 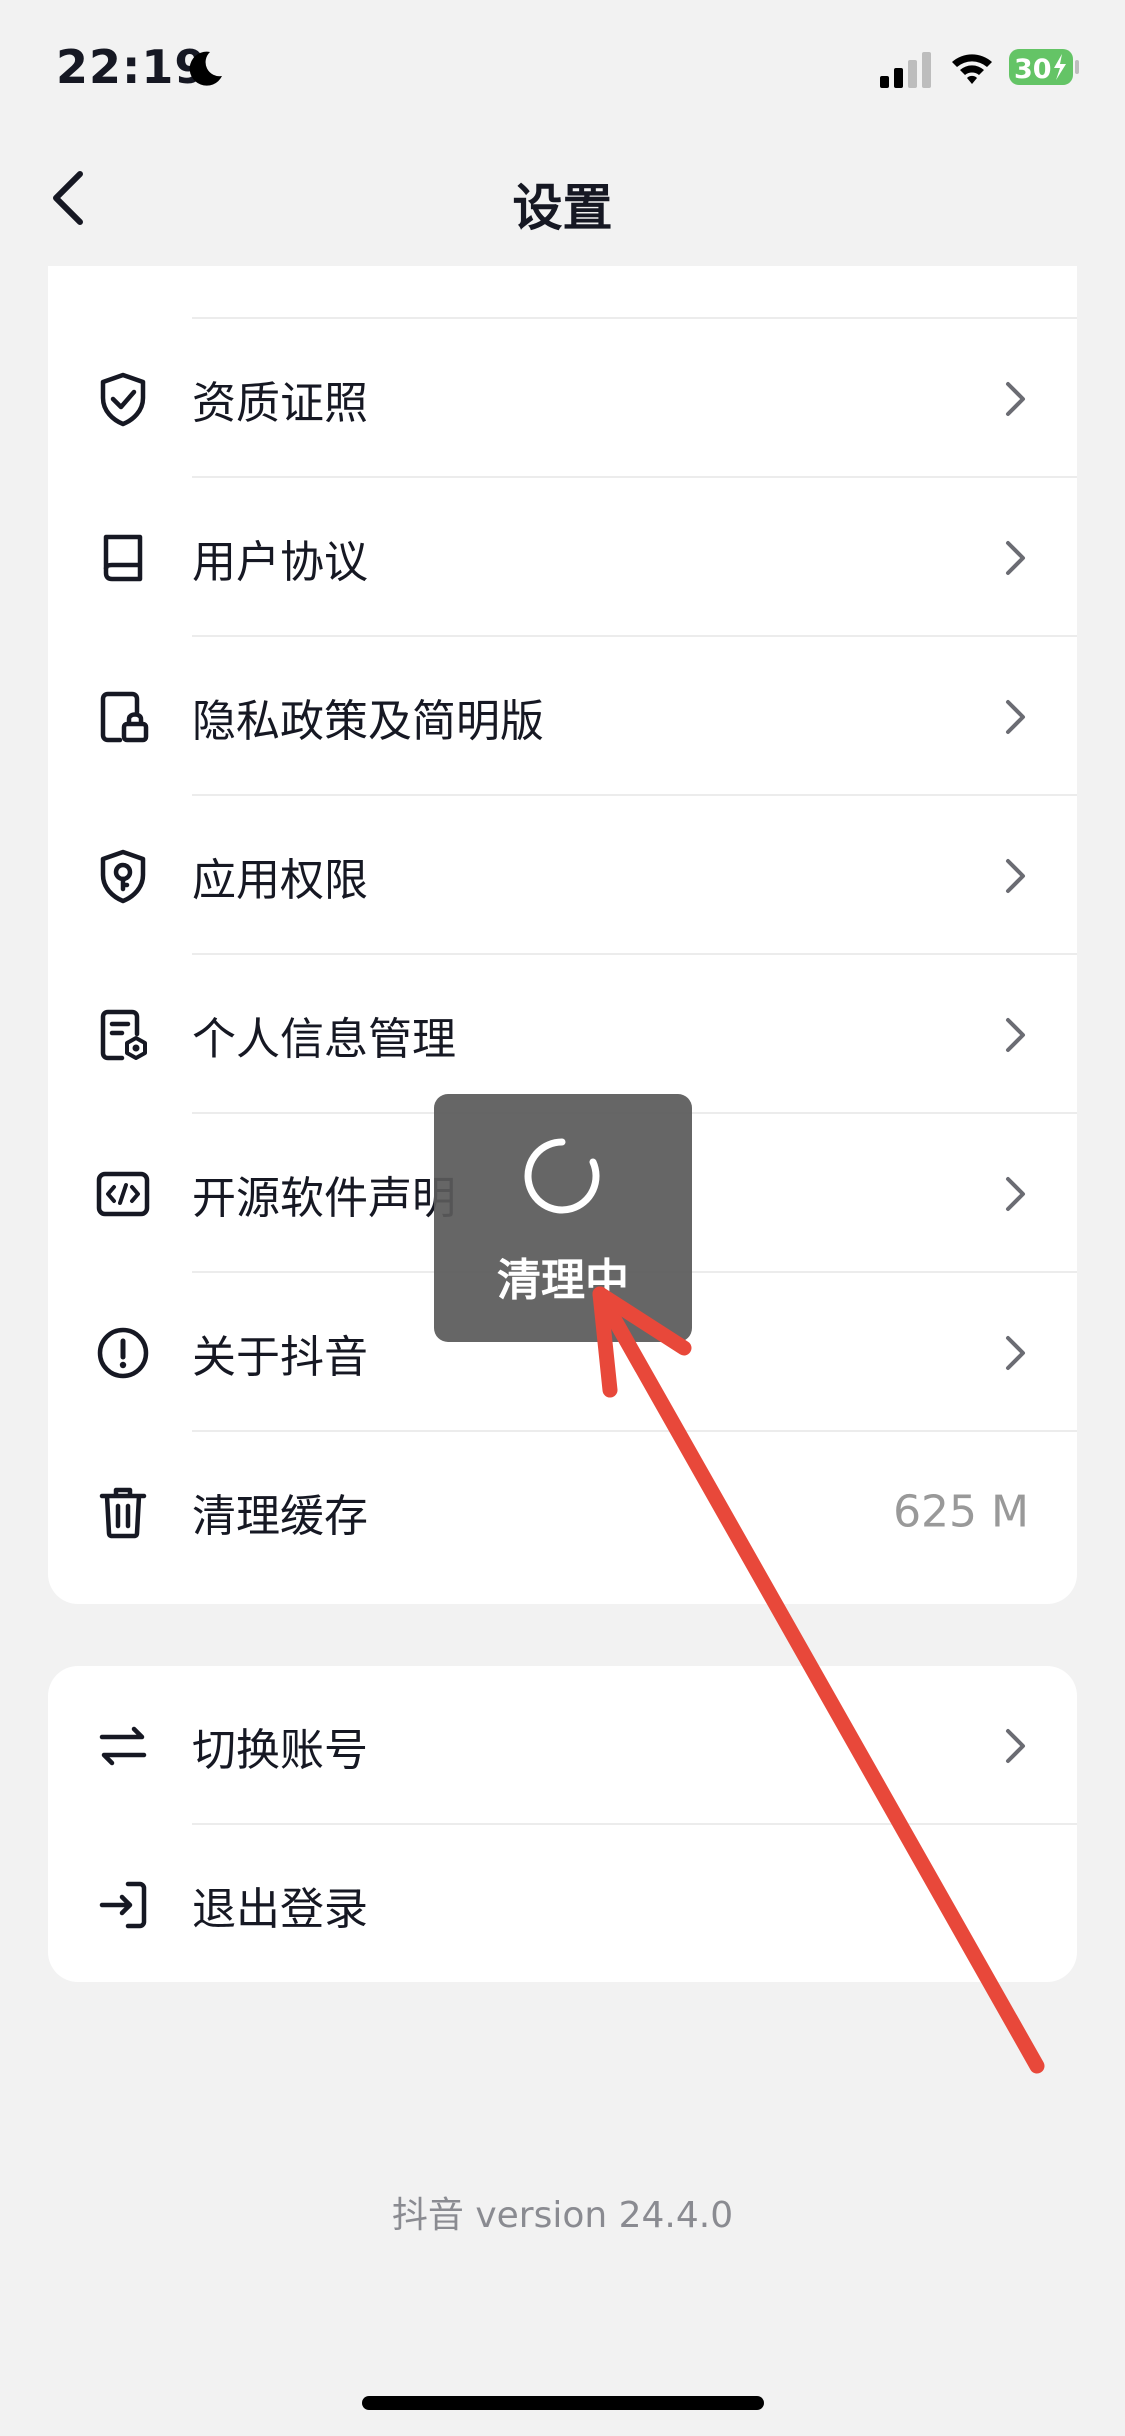 What do you see at coordinates (280, 1516) in the screenshot?
I see `settings-item-label: 清理缓存` at bounding box center [280, 1516].